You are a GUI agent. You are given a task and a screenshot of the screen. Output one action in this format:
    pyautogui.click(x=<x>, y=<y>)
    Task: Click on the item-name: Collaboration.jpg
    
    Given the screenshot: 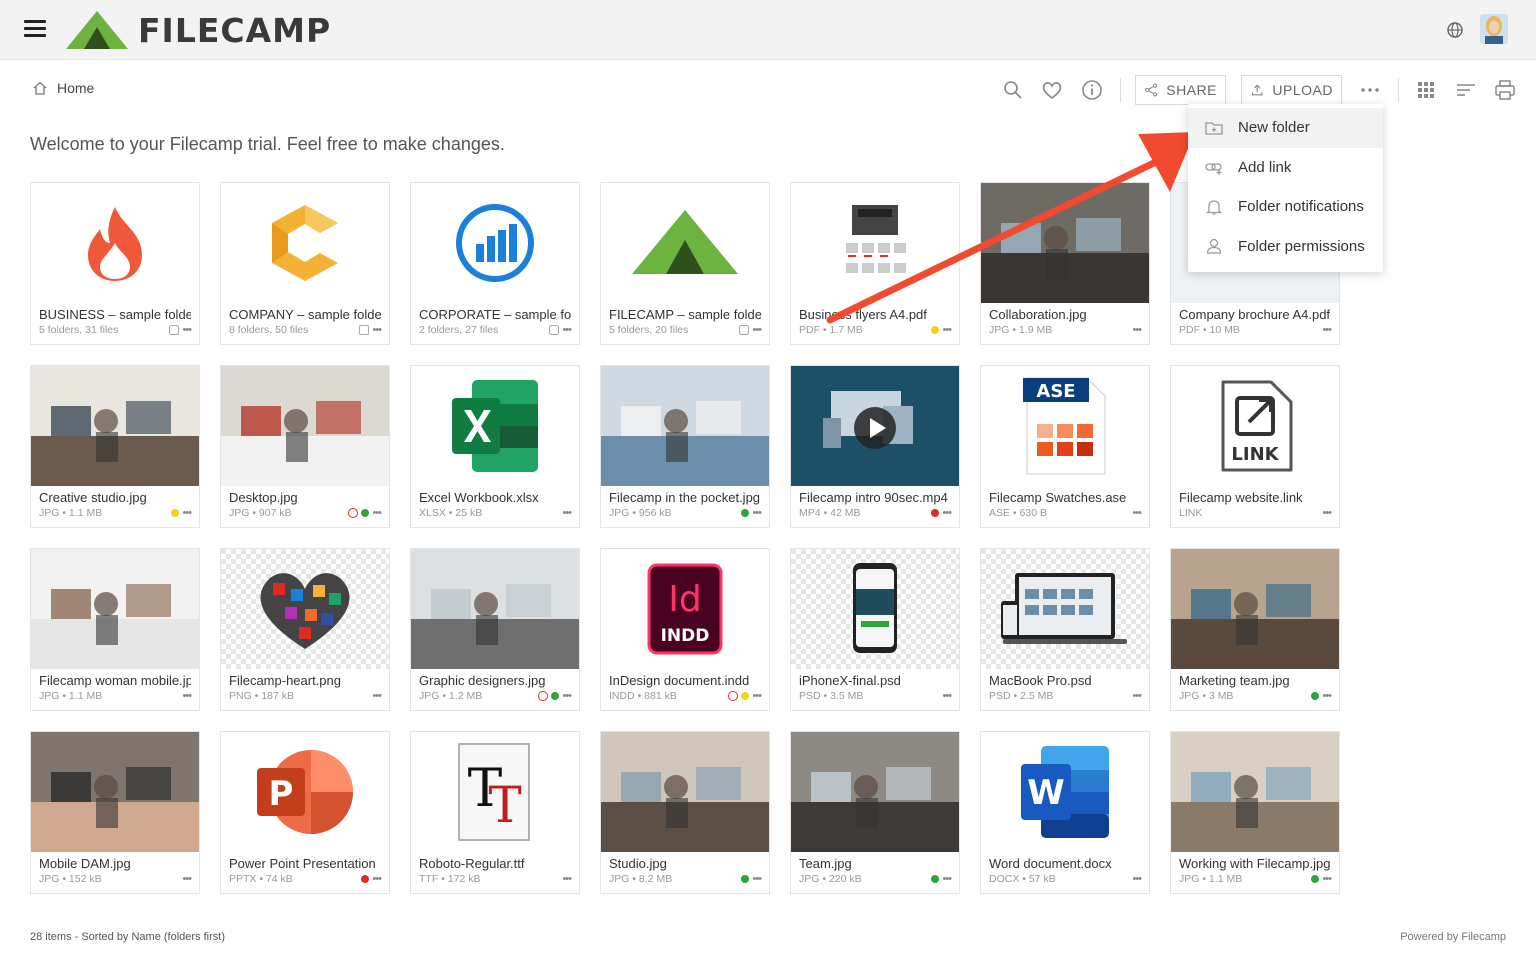 What is the action you would take?
    pyautogui.click(x=1065, y=314)
    